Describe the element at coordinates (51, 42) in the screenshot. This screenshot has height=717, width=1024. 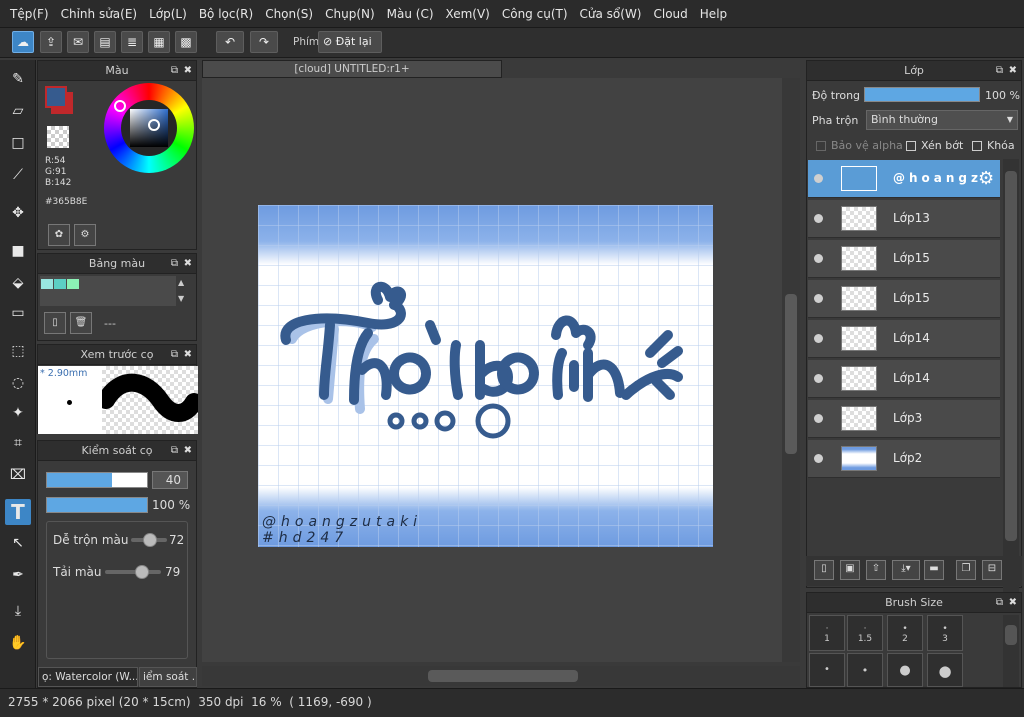
I see `share-icon: ⇪` at that location.